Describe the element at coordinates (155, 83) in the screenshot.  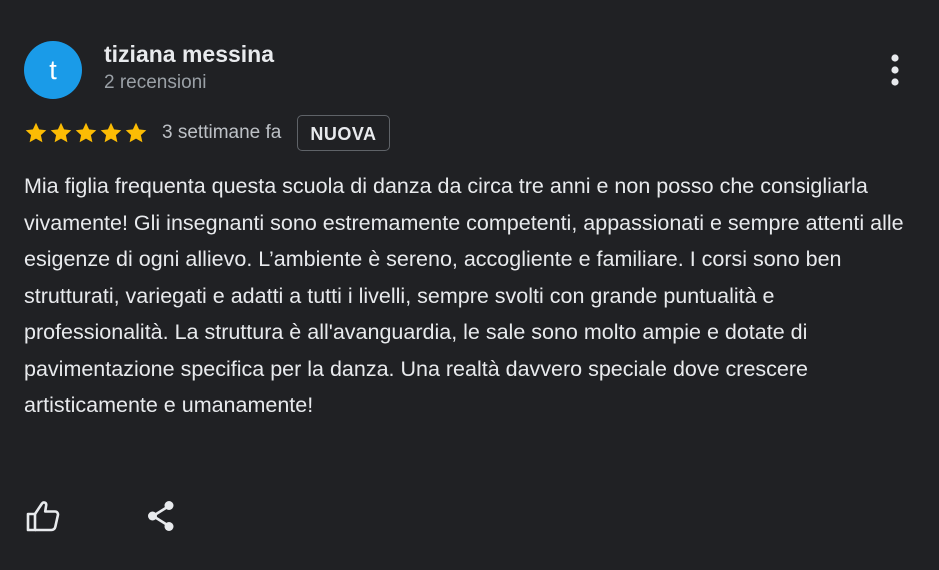
I see `author-review-count: 2 recensioni` at that location.